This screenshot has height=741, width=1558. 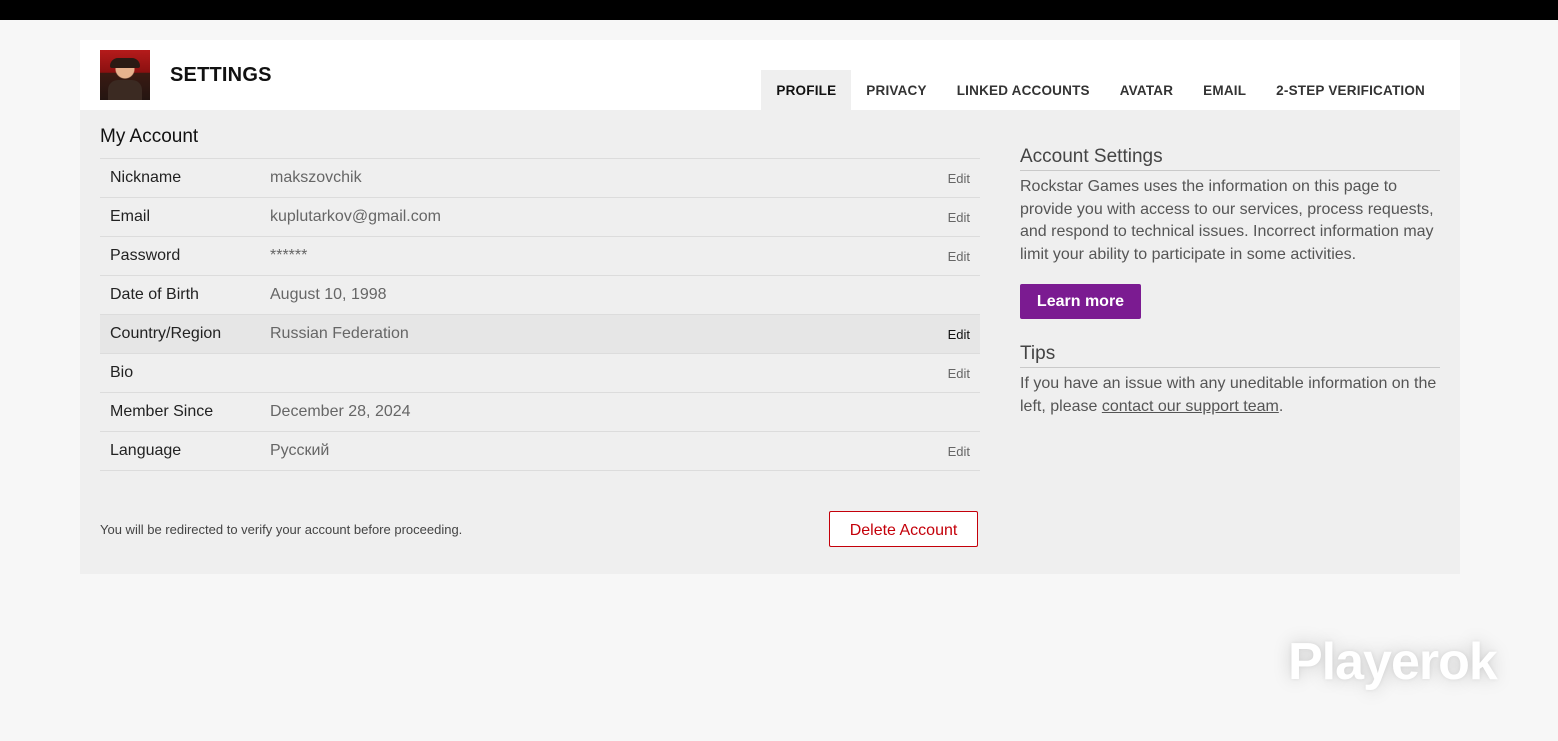 What do you see at coordinates (1230, 158) in the screenshot?
I see `account-settings-title: Account Settings` at bounding box center [1230, 158].